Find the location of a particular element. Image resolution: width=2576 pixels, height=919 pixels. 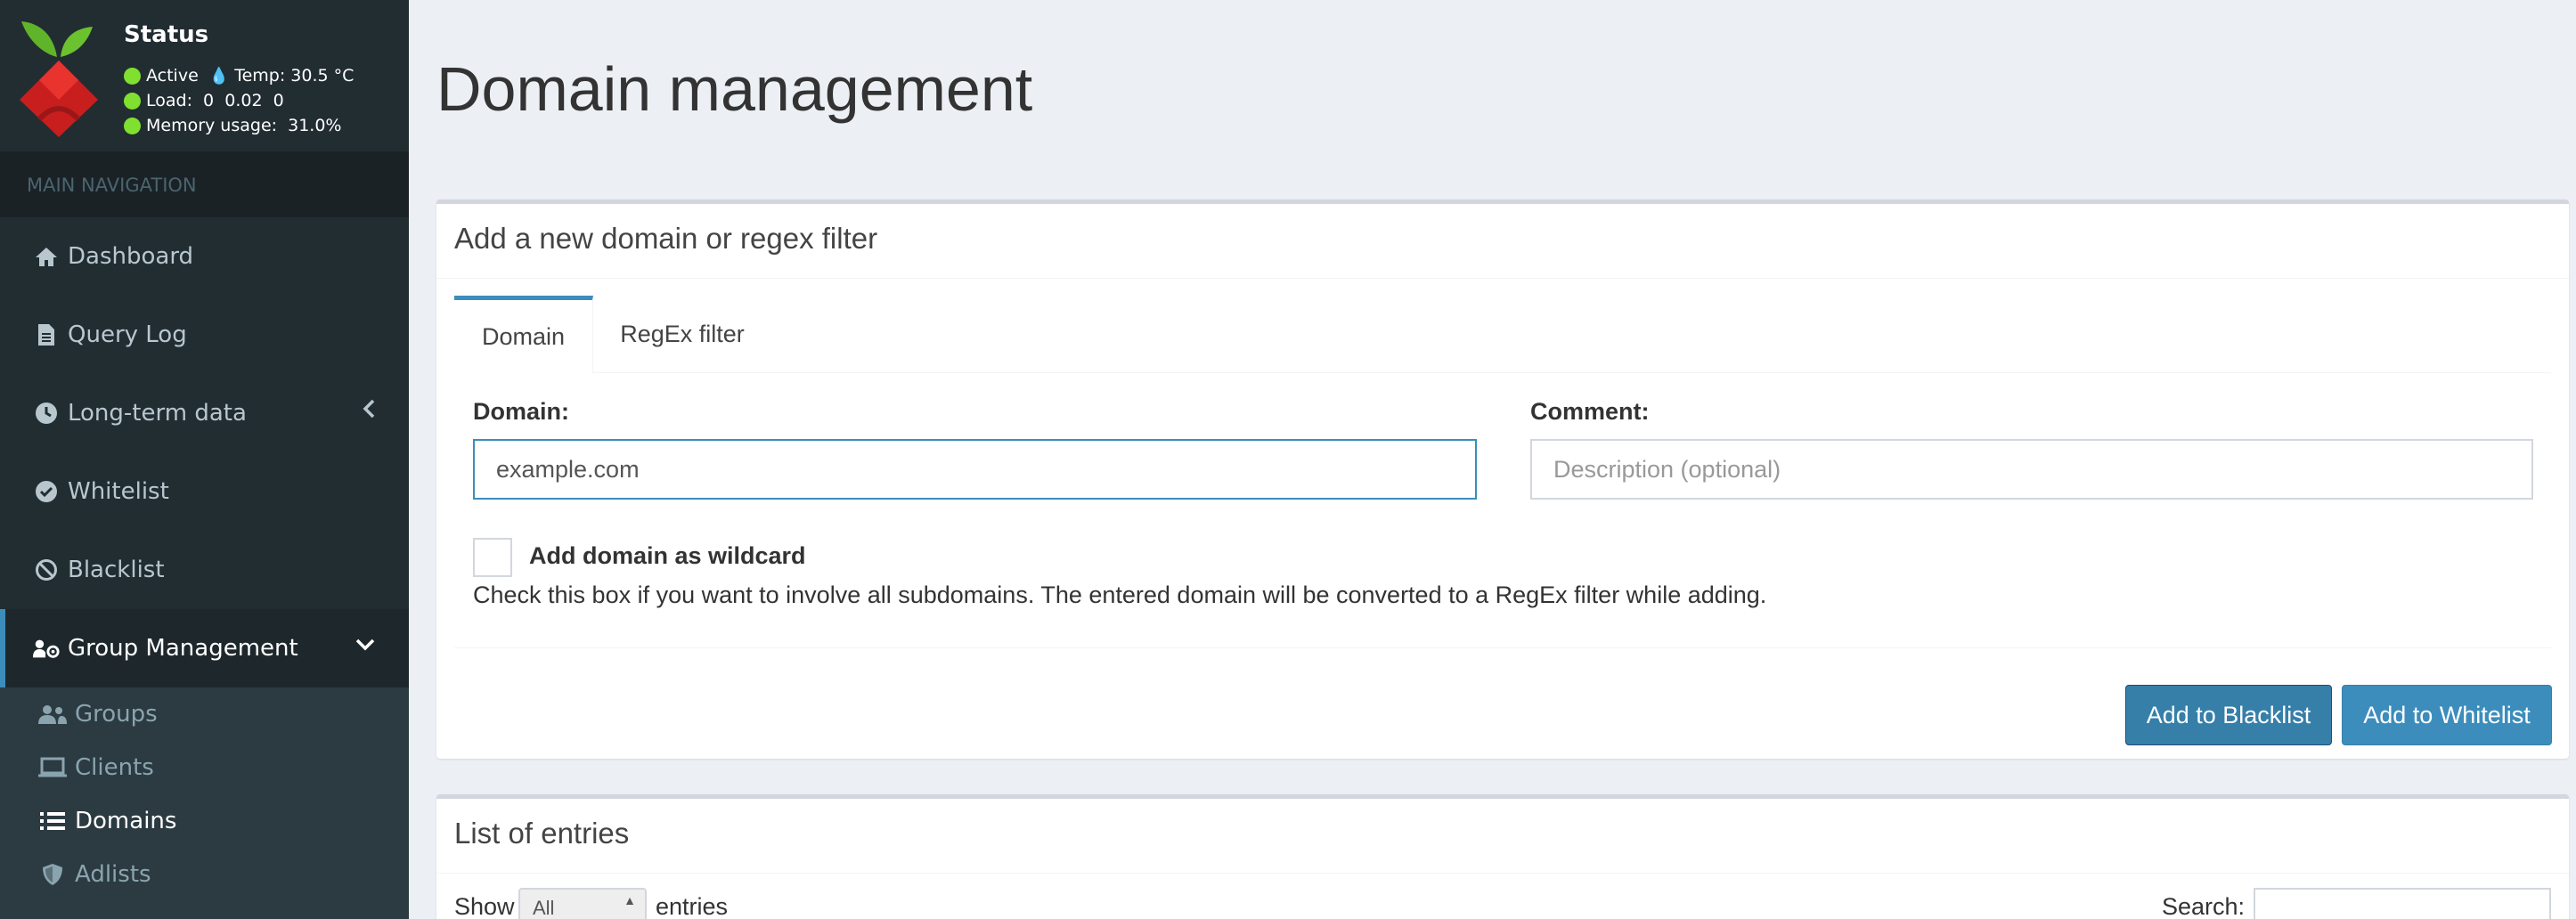

sidebar-item-label: Whitelist is located at coordinates (119, 492).